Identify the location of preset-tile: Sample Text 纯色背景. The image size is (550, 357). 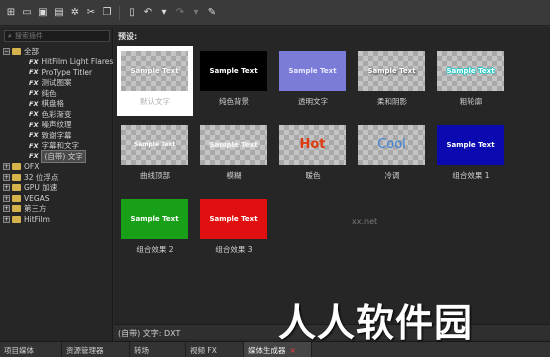
(234, 81).